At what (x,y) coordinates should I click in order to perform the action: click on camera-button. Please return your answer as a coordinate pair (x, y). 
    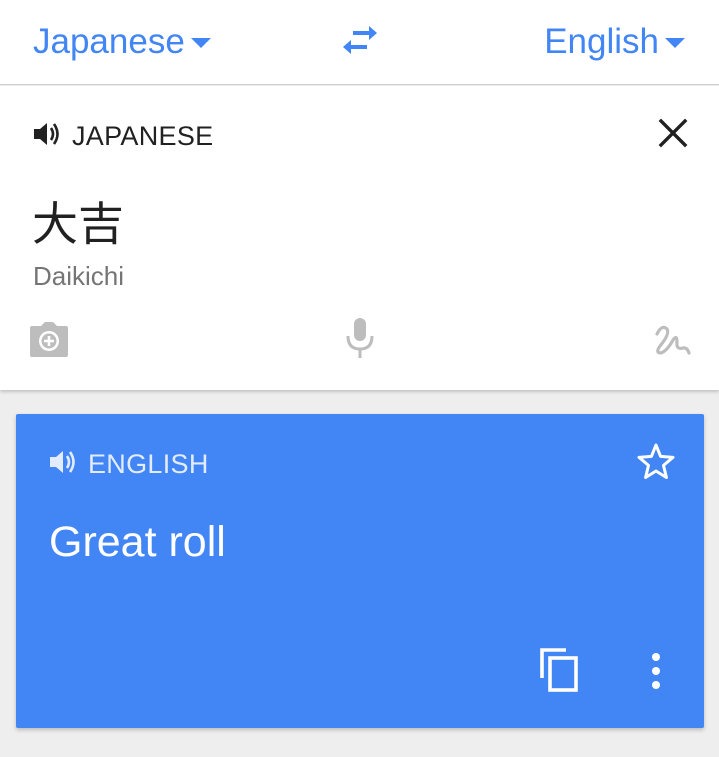
    Looking at the image, I should click on (49, 340).